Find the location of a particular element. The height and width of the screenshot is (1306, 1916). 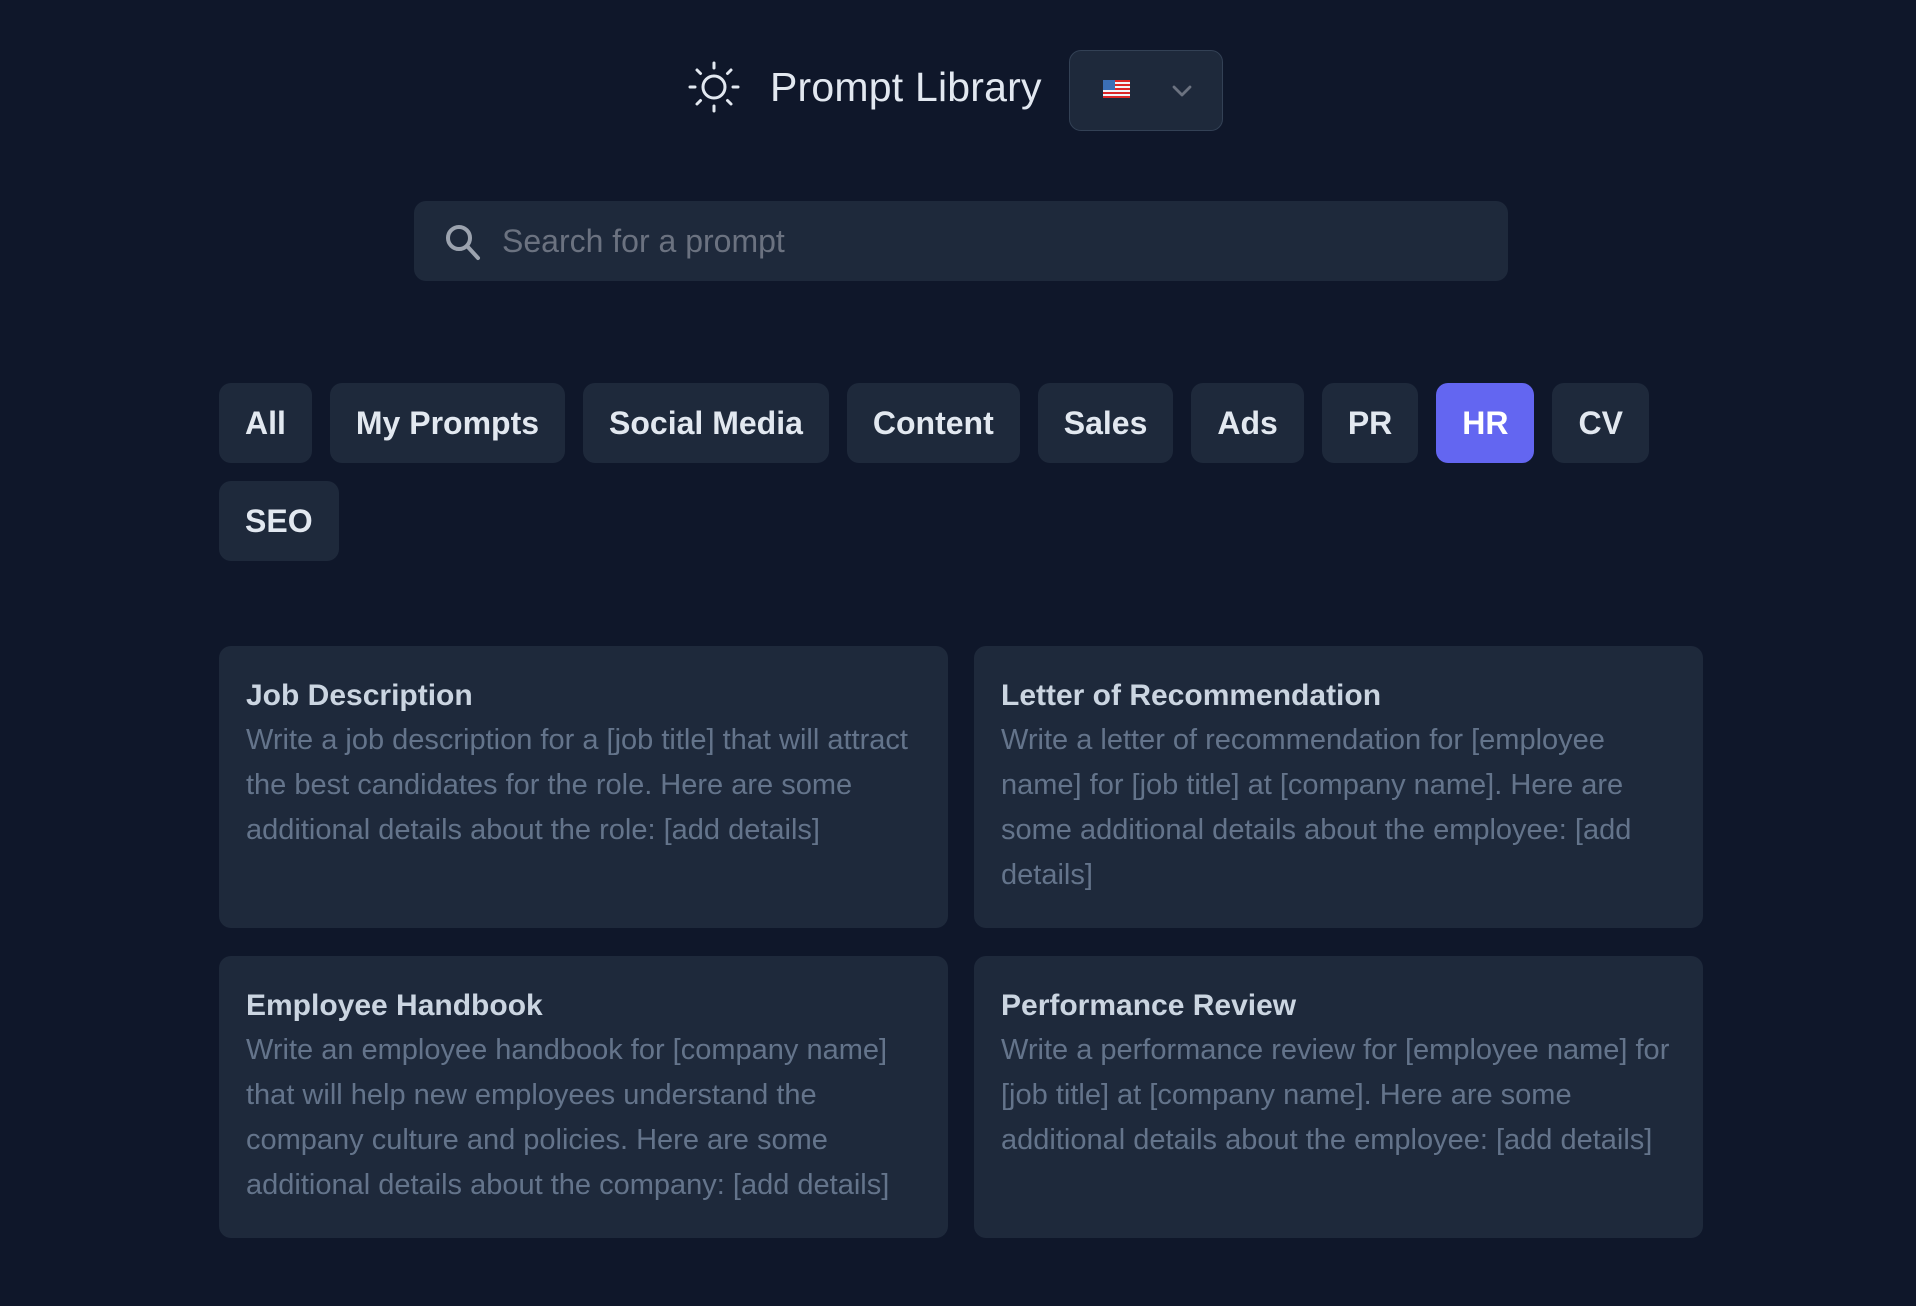

search-input is located at coordinates (997, 241).